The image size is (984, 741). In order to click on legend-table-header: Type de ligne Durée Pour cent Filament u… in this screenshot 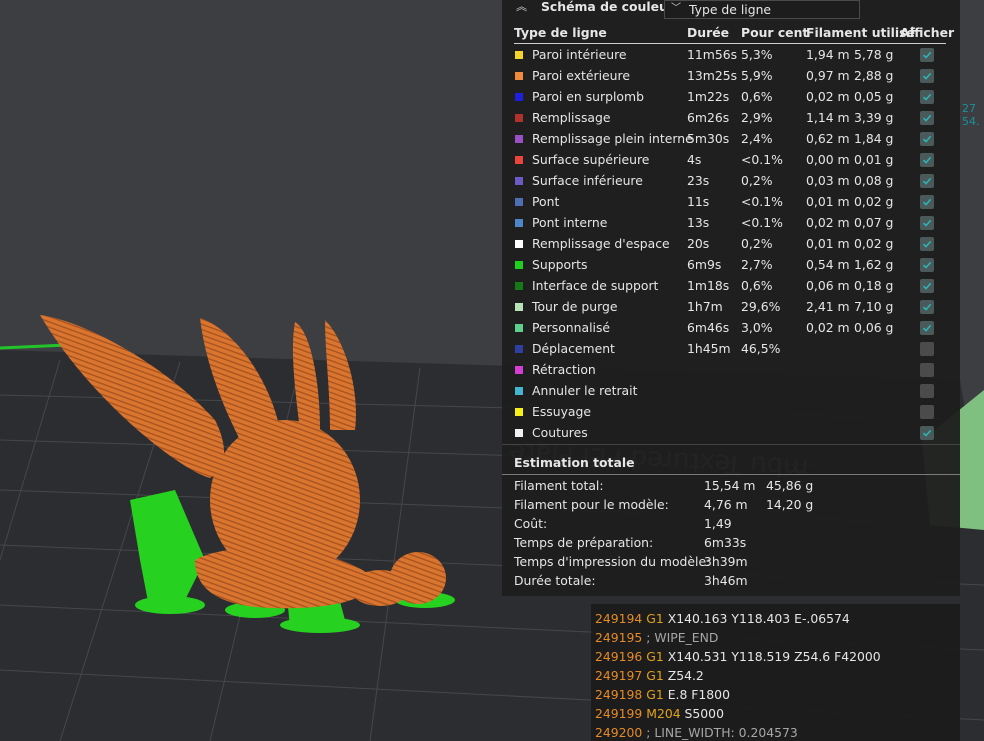, I will do `click(731, 33)`.